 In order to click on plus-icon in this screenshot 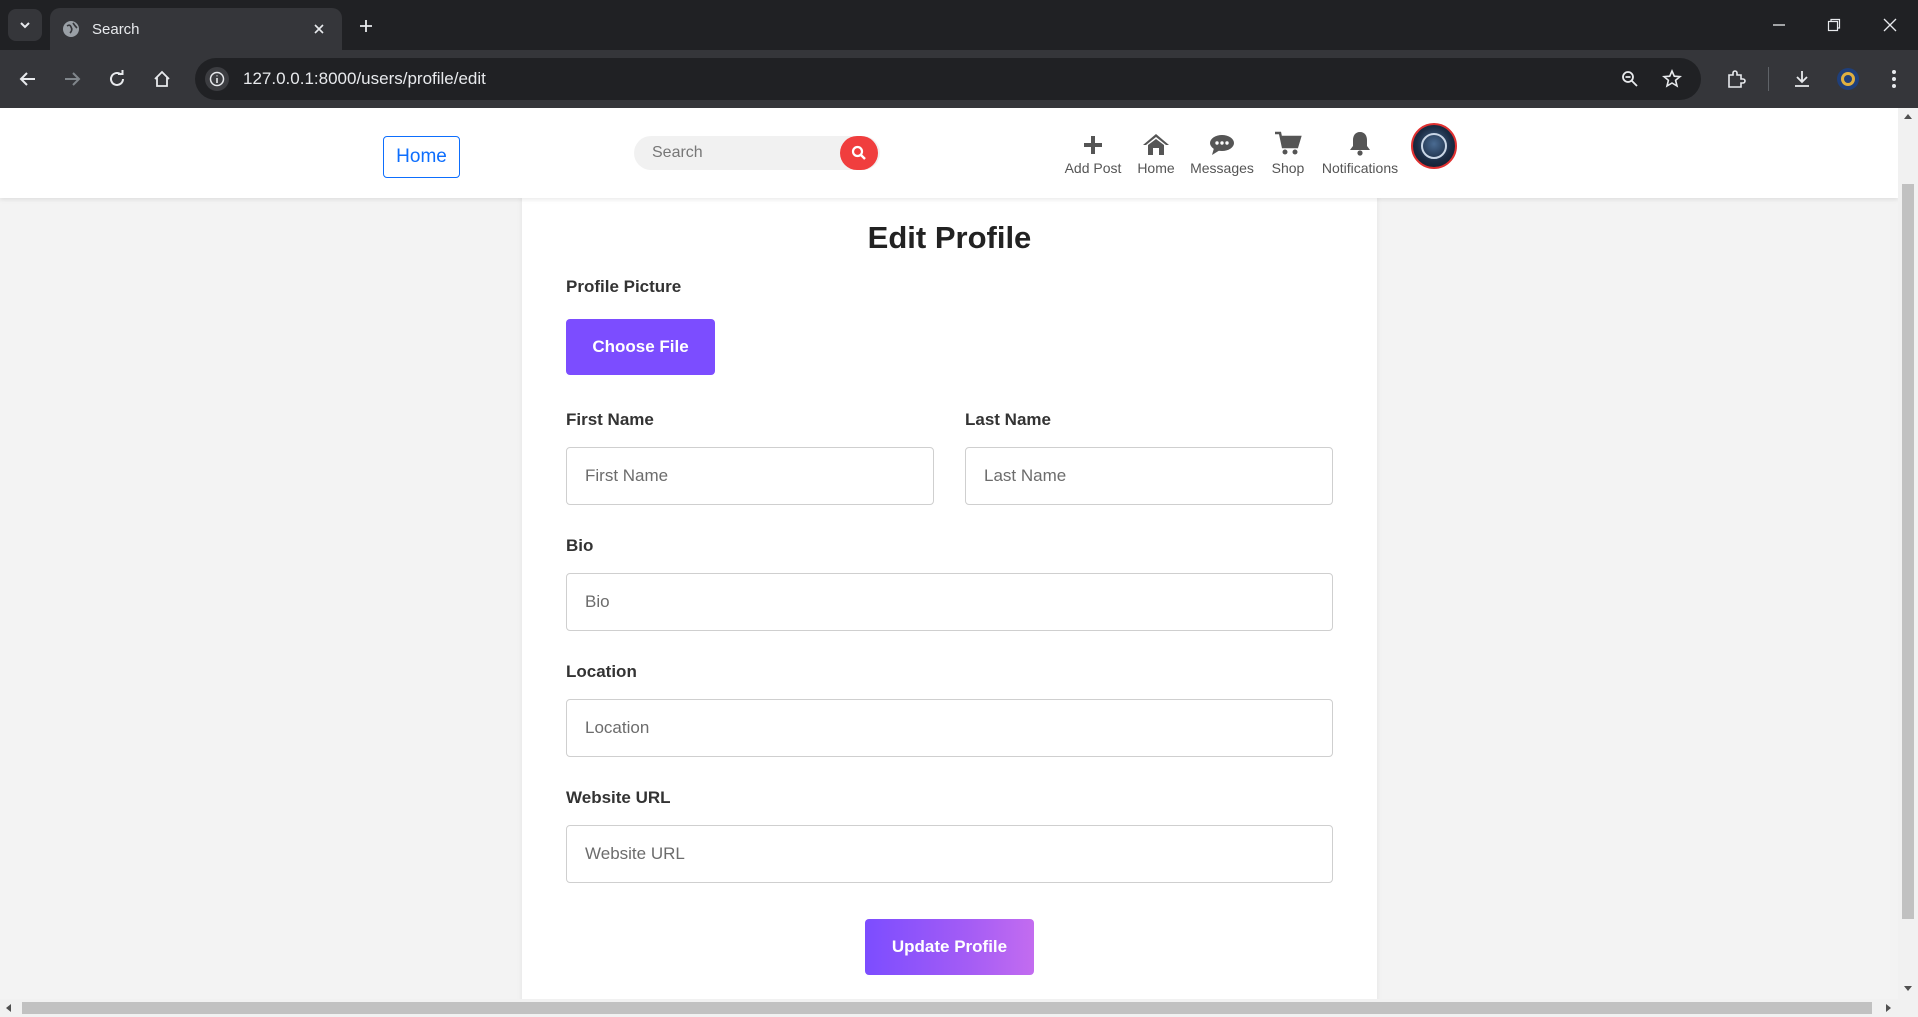, I will do `click(1093, 141)`.